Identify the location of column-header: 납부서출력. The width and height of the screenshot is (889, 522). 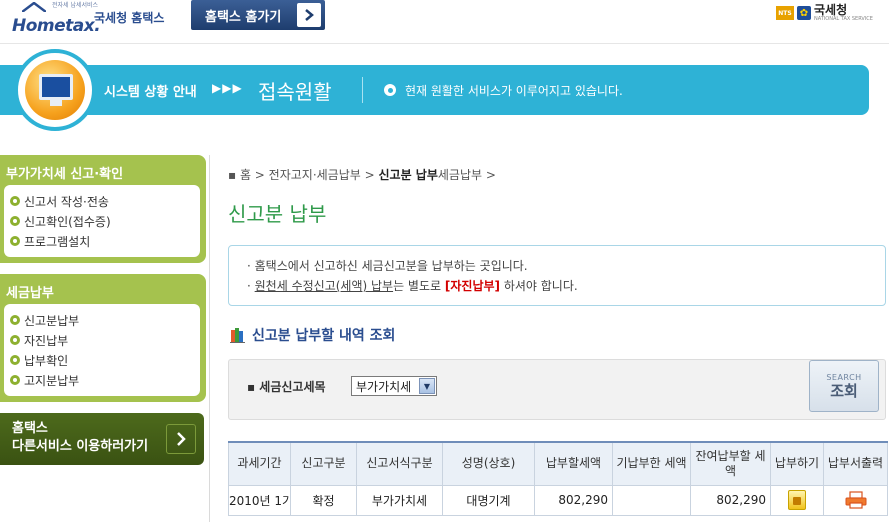
(855, 463).